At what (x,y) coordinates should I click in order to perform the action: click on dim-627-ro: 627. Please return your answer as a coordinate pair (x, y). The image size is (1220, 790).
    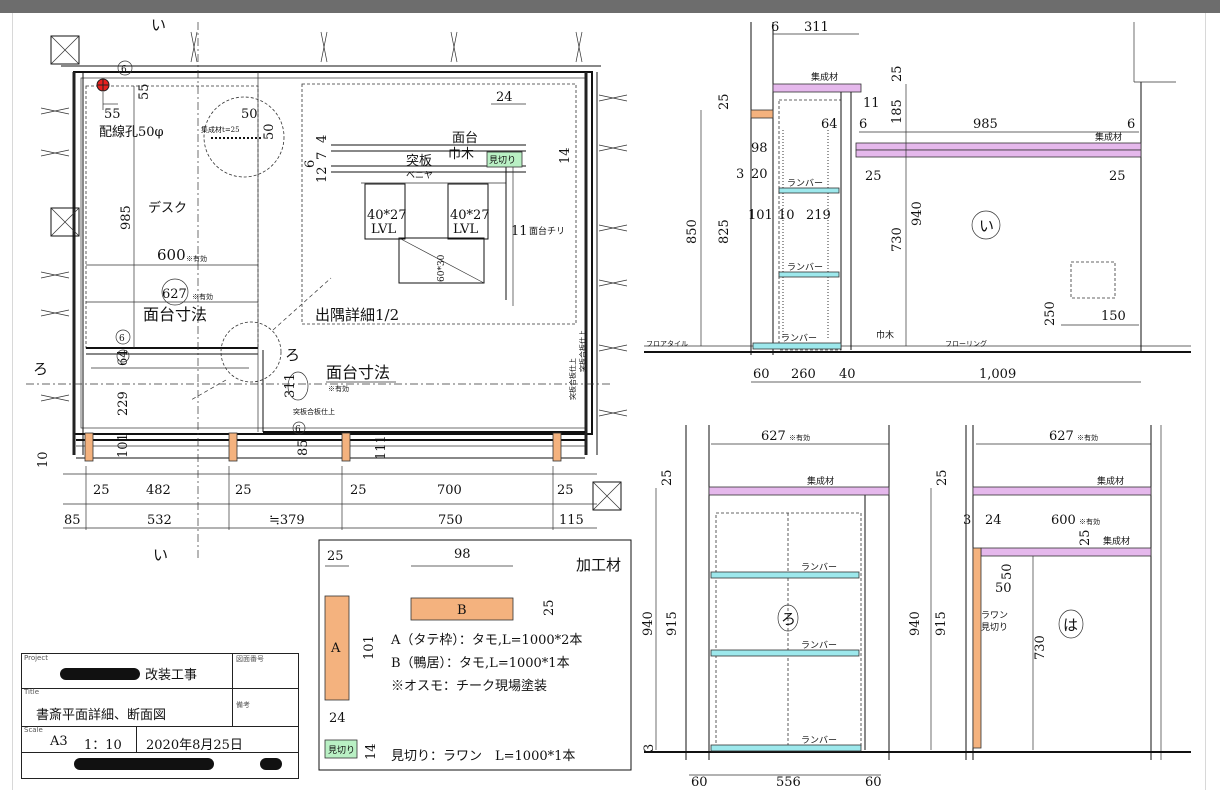
    Looking at the image, I should click on (773, 436).